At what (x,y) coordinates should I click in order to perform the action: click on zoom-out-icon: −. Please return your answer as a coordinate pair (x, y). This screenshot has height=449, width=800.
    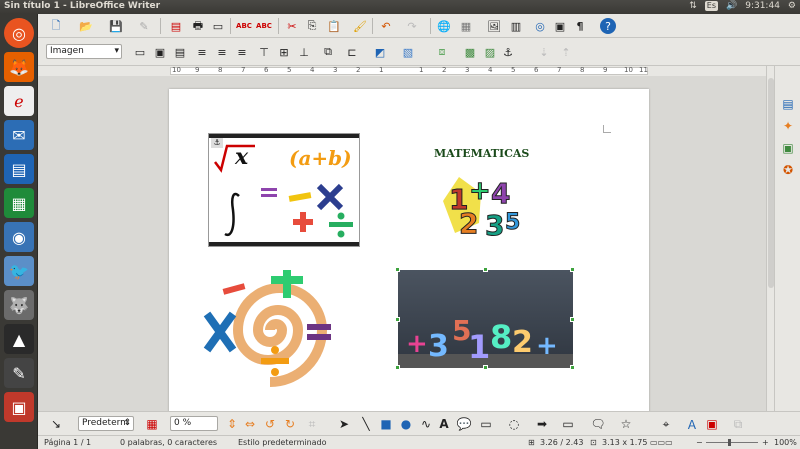
    Looking at the image, I should click on (699, 442).